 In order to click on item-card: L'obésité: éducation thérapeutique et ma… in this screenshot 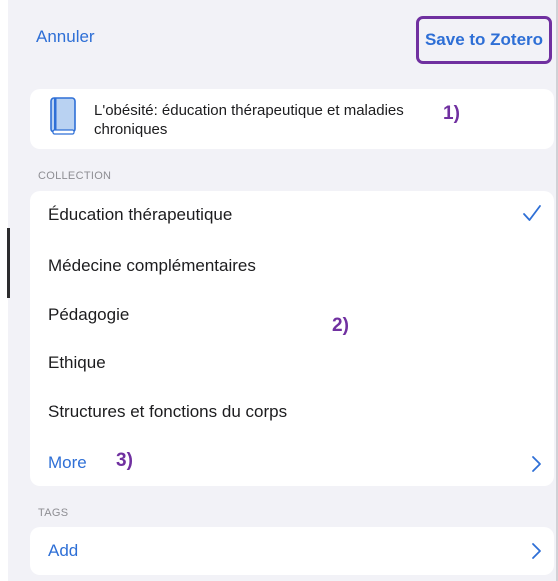, I will do `click(292, 119)`.